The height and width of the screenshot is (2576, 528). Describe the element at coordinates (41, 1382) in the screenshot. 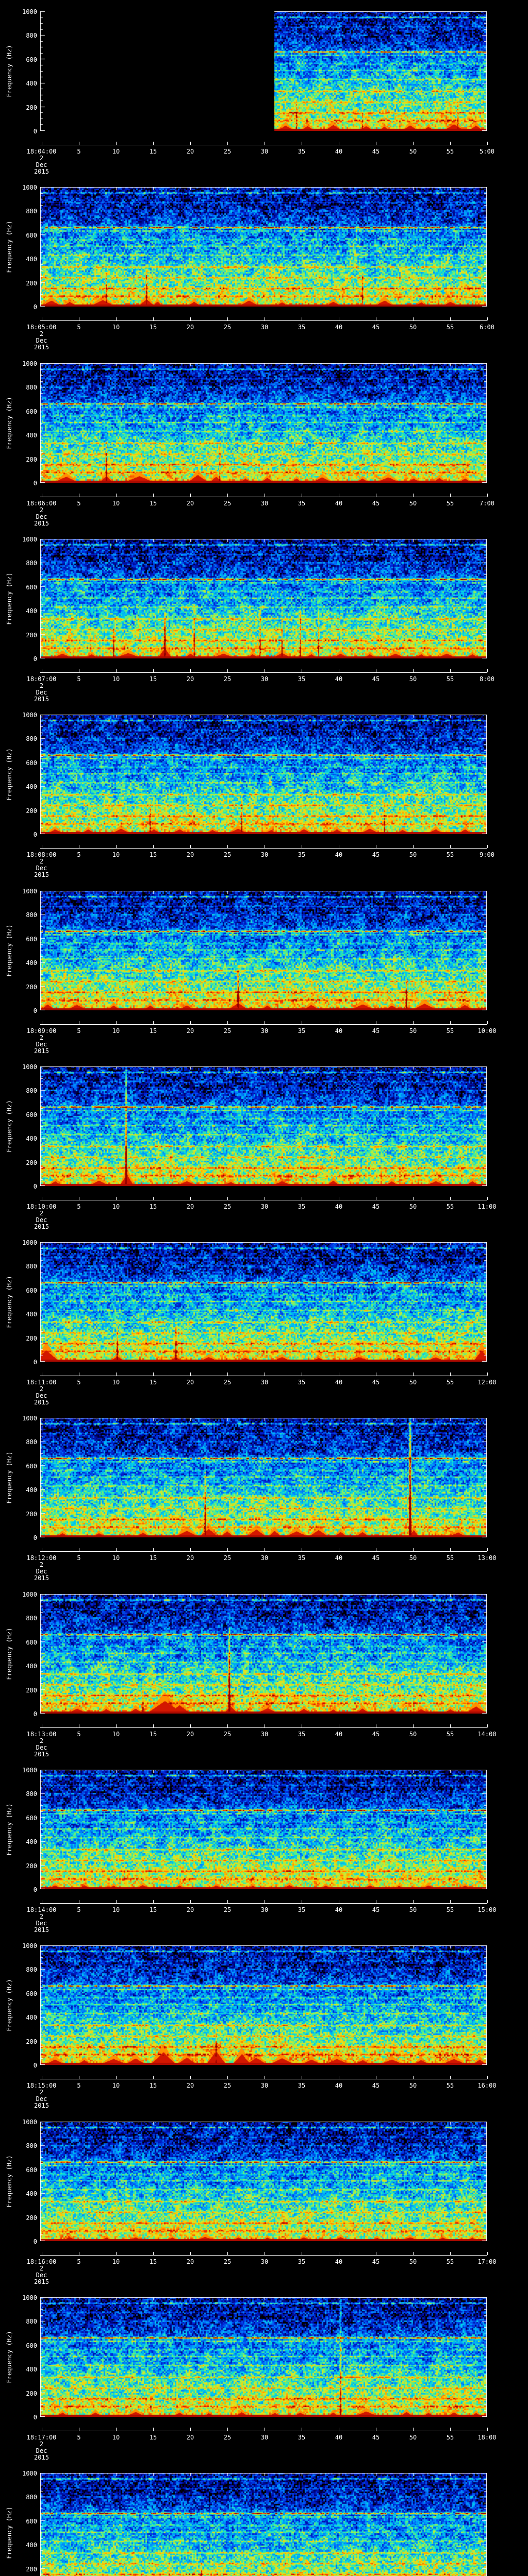

I see `start-time-label: 18:11:00` at that location.